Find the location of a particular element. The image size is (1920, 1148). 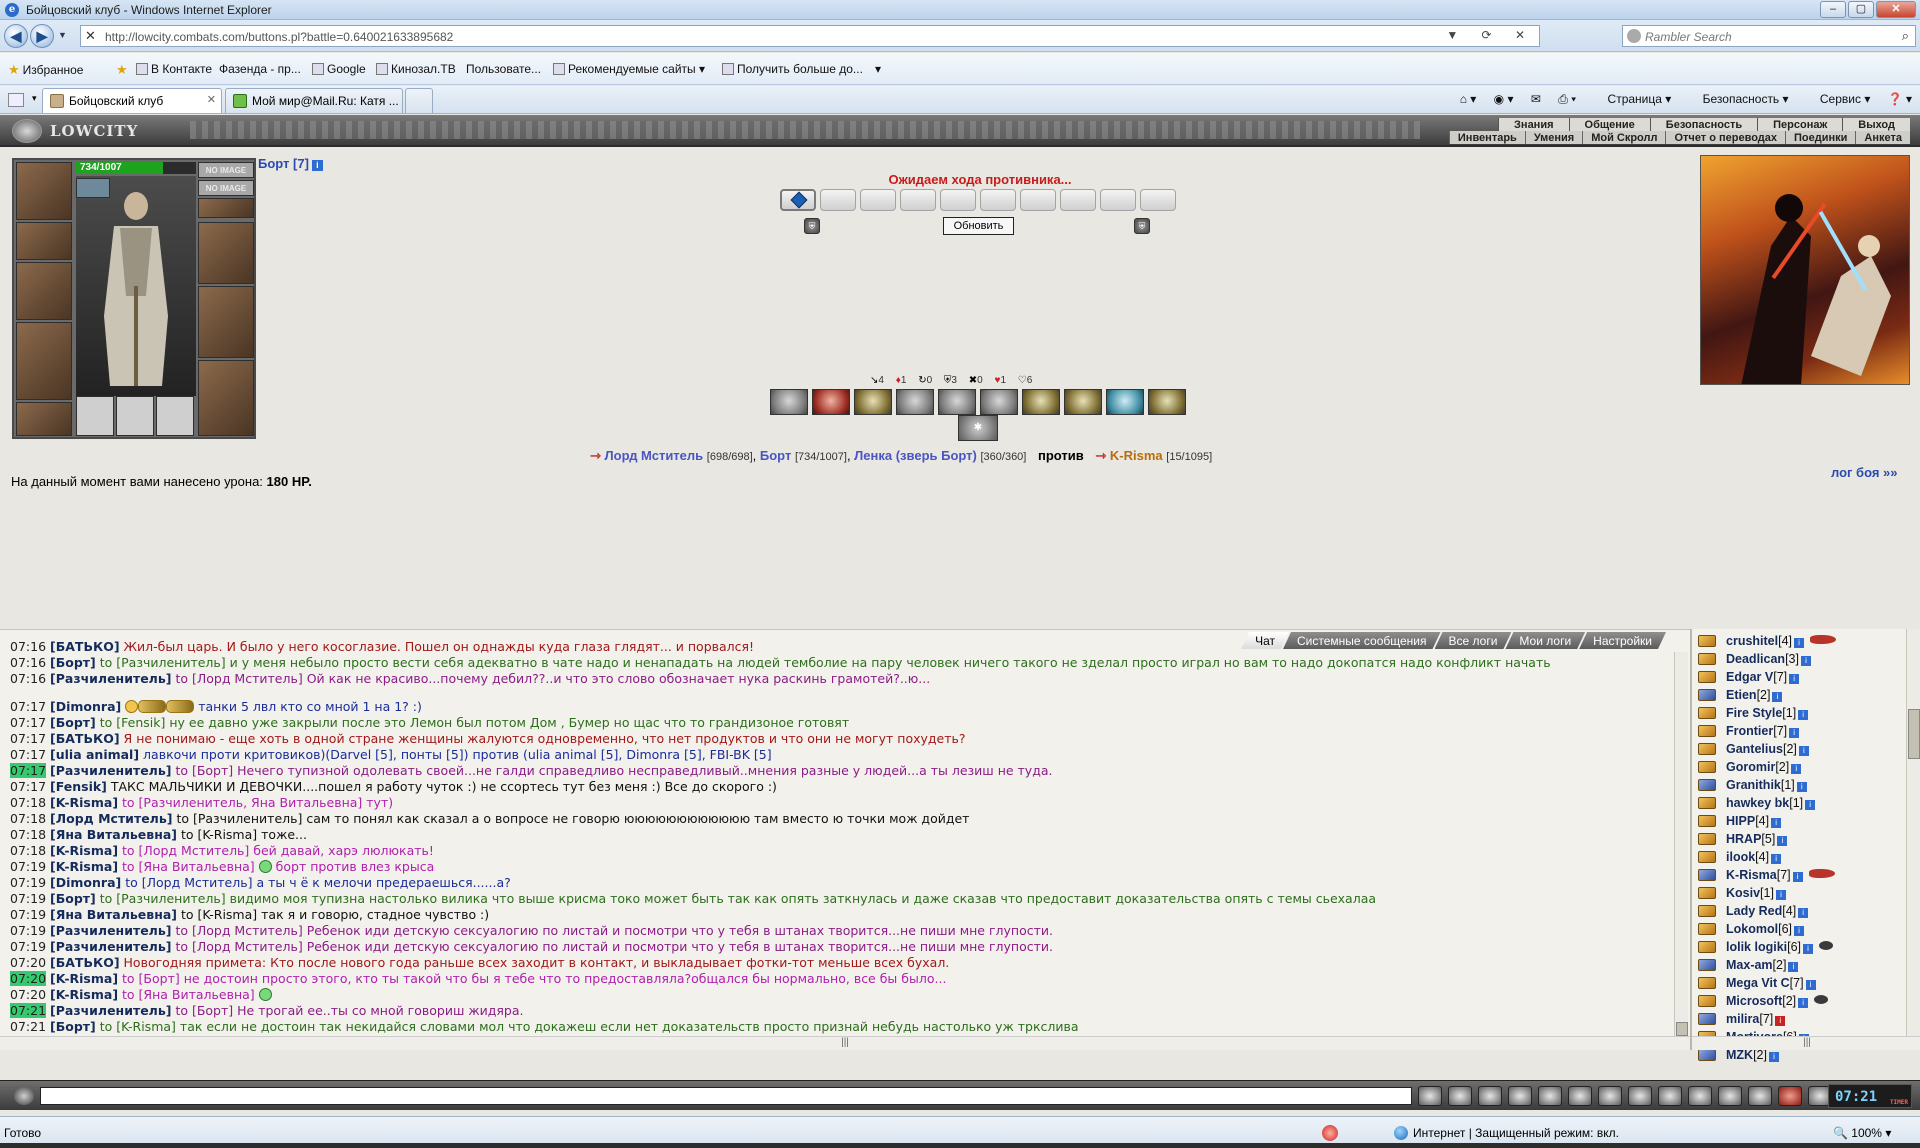

fav-link-kinozal: Кинозал.ТВ is located at coordinates (416, 69).